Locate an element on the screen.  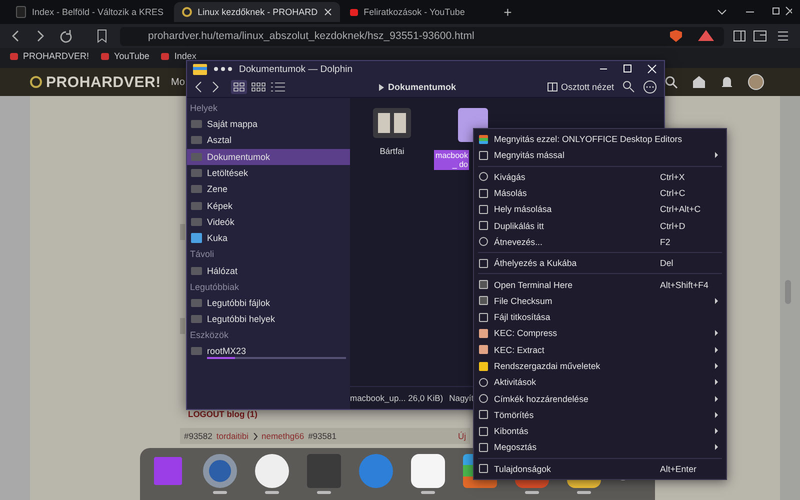
menu-item: Aktivitások is located at coordinates (600, 382).